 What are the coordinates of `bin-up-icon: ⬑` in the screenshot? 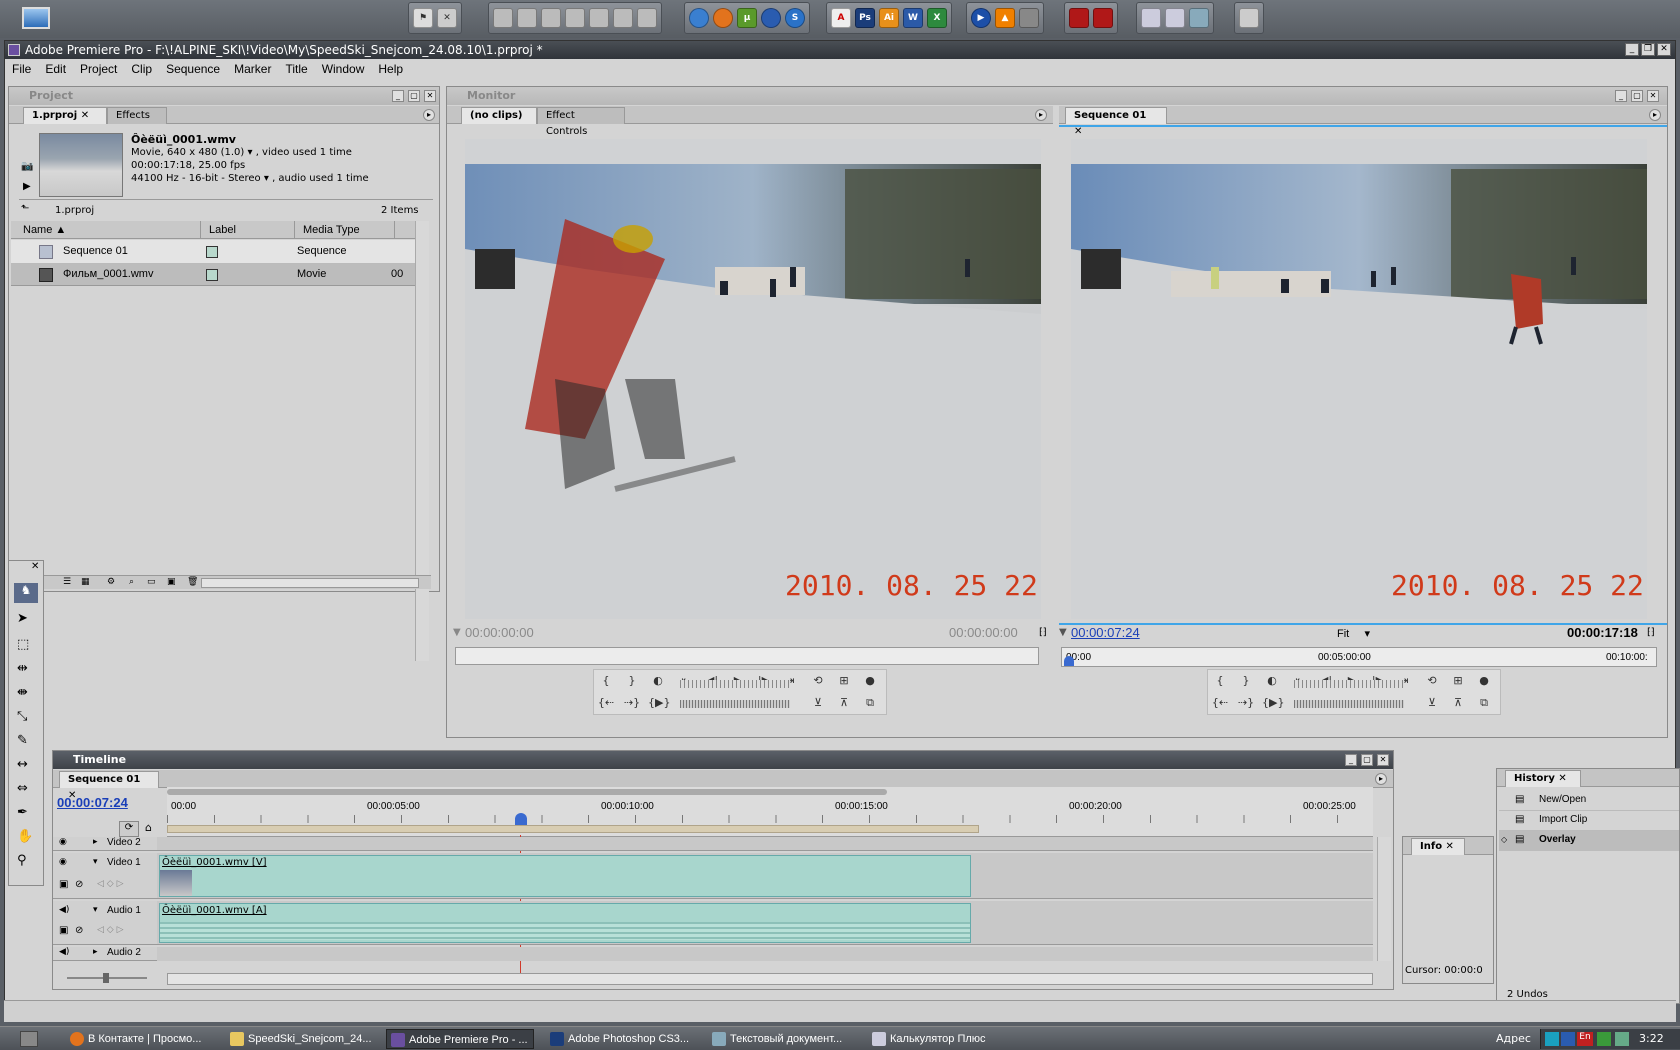 It's located at (25, 208).